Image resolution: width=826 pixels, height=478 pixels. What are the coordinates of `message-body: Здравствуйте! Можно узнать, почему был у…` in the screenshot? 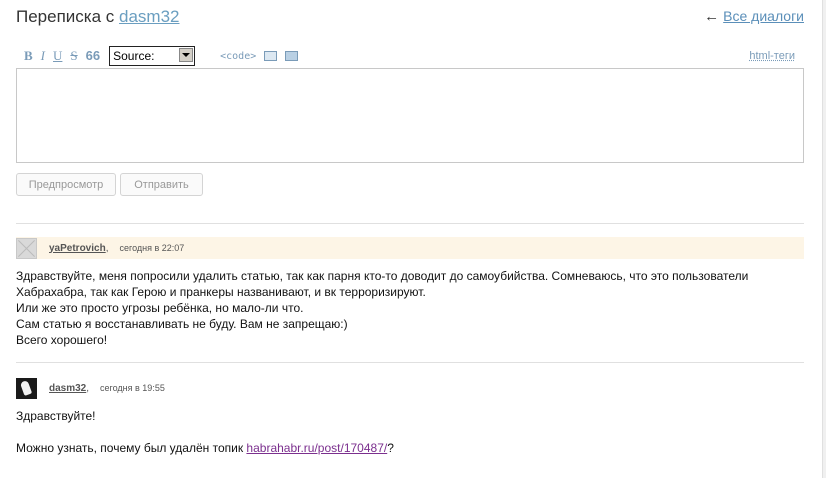 It's located at (406, 432).